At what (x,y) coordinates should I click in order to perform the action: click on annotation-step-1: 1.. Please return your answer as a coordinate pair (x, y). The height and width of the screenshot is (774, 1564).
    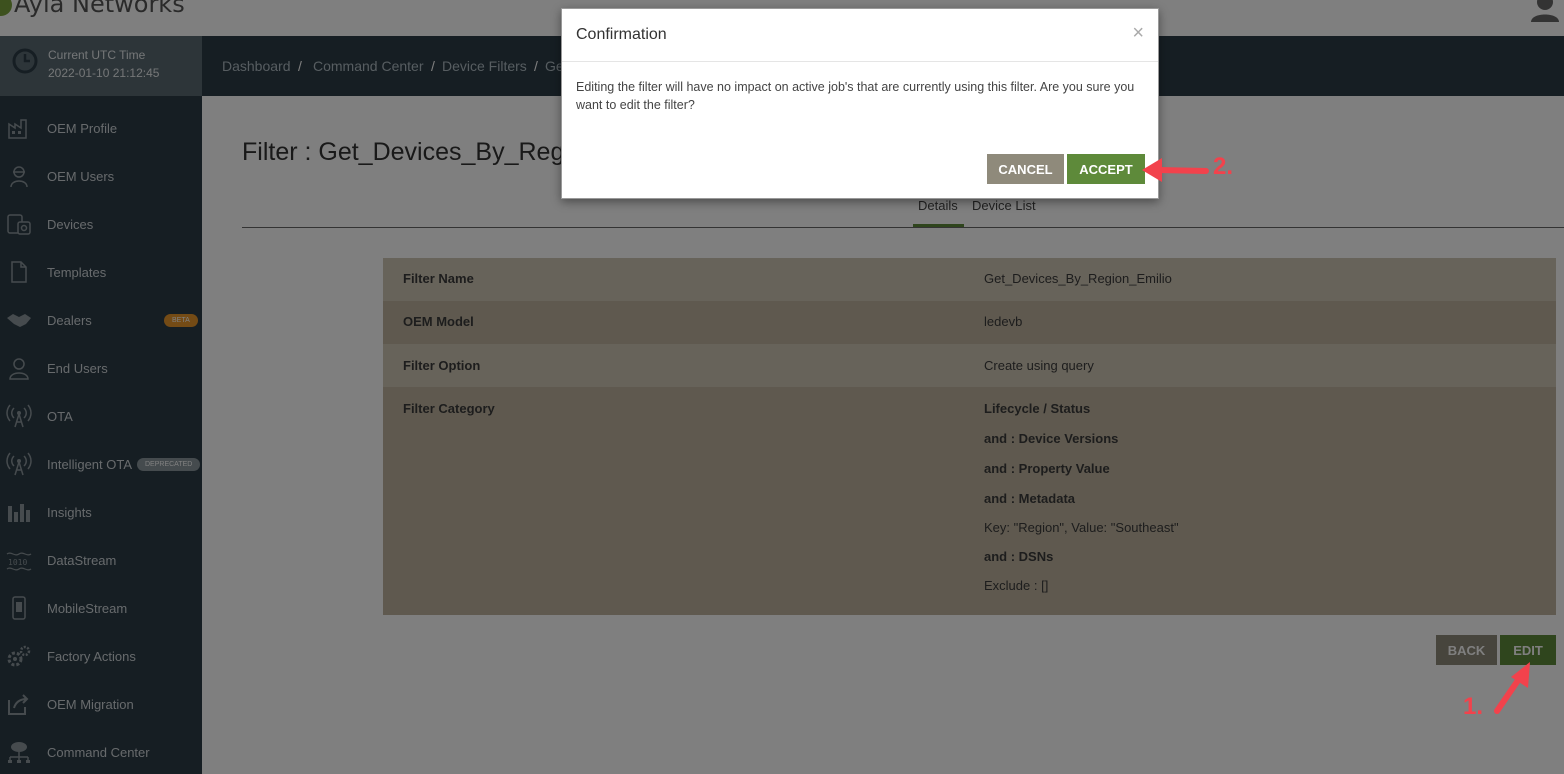
    Looking at the image, I should click on (1473, 706).